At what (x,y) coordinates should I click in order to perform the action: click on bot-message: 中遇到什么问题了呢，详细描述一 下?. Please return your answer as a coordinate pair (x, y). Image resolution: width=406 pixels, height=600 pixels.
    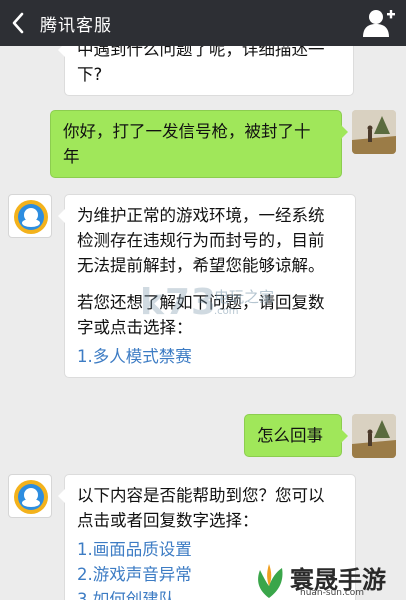
    Looking at the image, I should click on (206, 71).